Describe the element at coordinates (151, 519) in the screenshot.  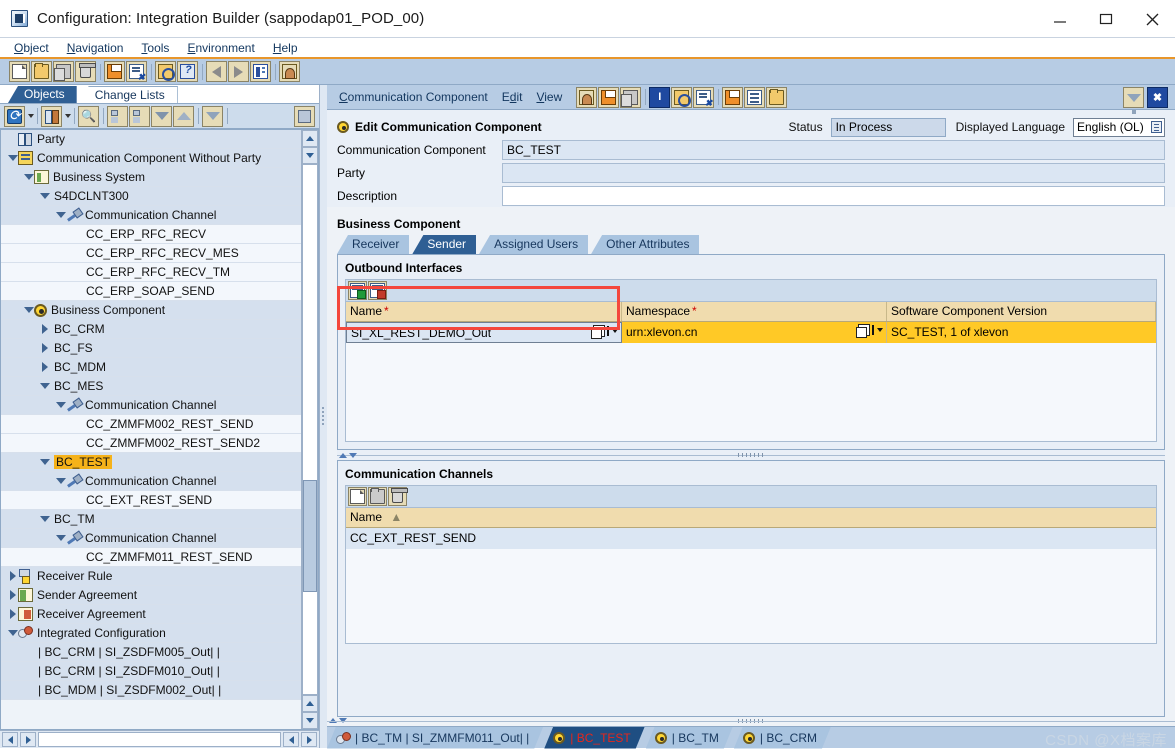
I see `tree-item-bc-tm: BC_TM` at that location.